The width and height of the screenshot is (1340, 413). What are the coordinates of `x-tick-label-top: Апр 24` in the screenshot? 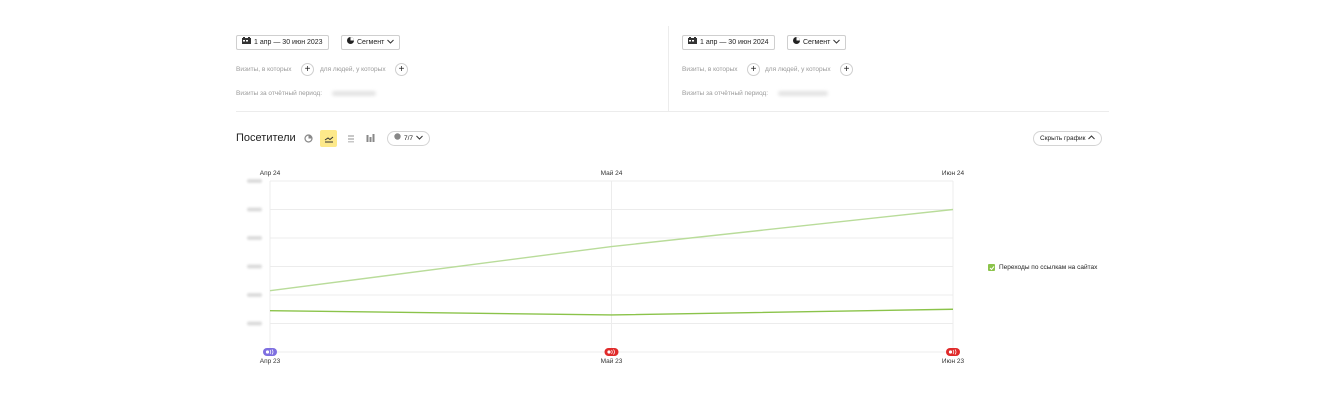 It's located at (270, 173).